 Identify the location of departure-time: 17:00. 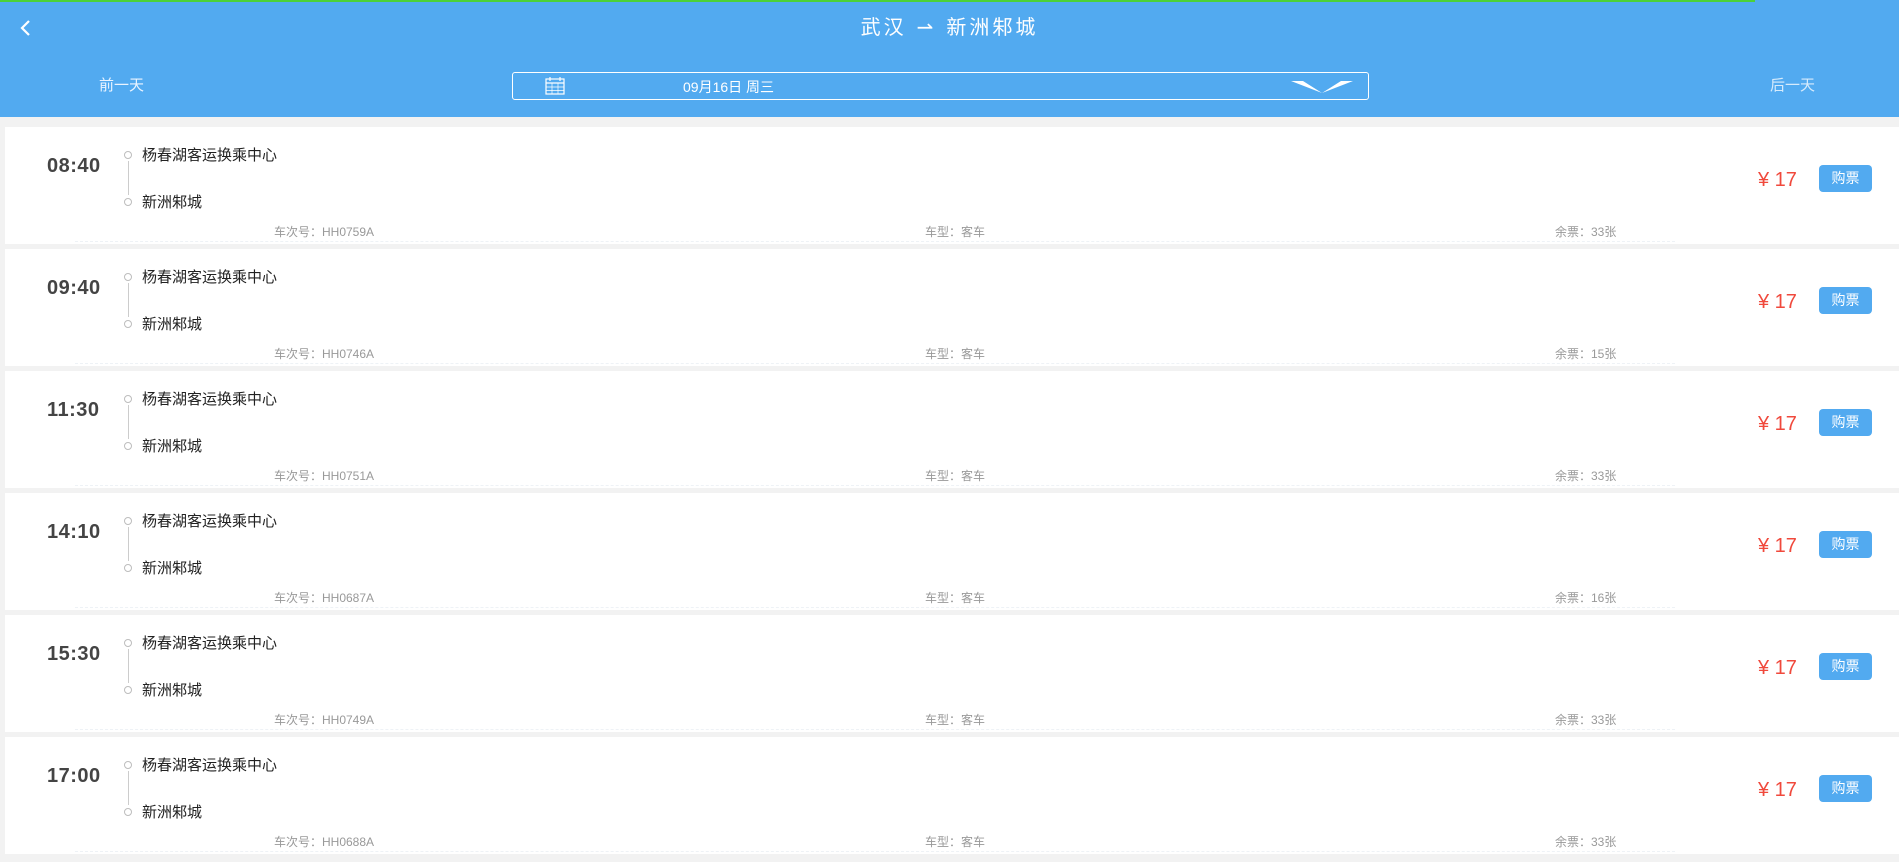
(74, 776).